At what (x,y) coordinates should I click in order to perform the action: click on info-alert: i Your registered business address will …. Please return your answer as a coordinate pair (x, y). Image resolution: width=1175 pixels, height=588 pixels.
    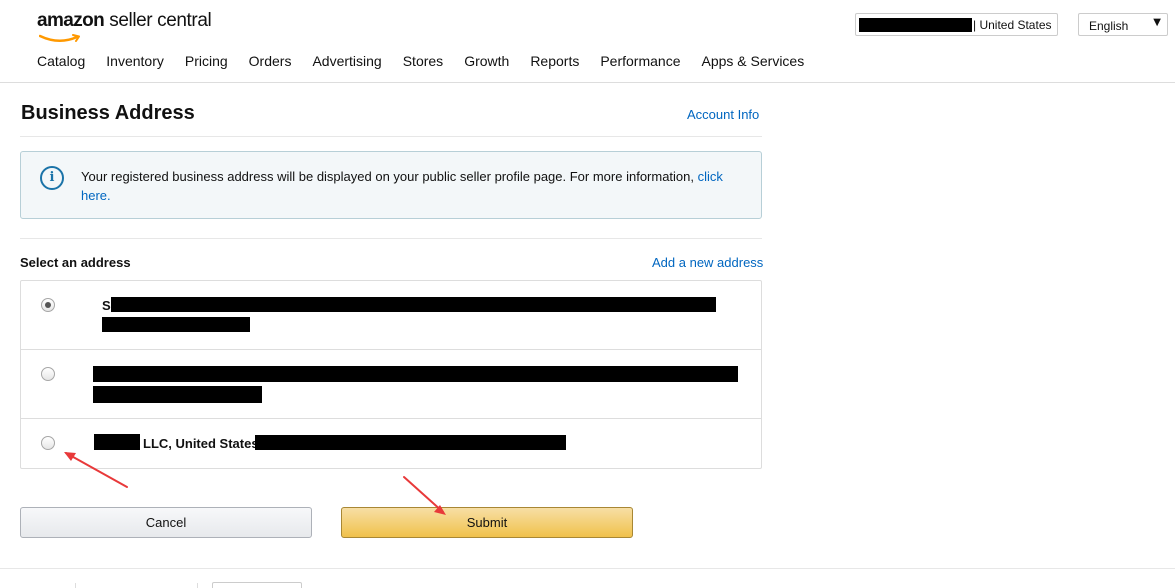
    Looking at the image, I should click on (391, 185).